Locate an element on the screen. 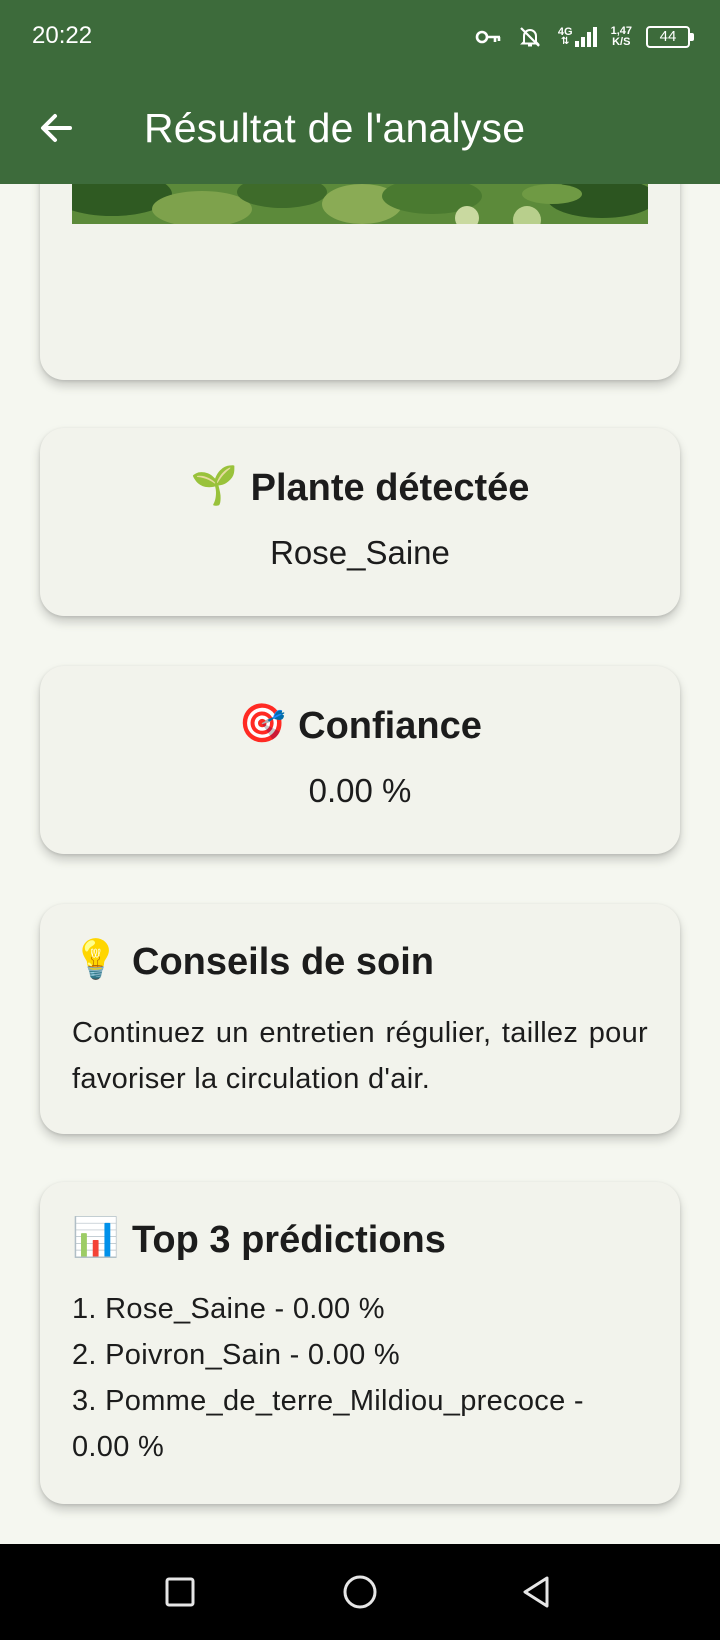 The width and height of the screenshot is (720, 1640). battery-icon: 44 is located at coordinates (670, 37).